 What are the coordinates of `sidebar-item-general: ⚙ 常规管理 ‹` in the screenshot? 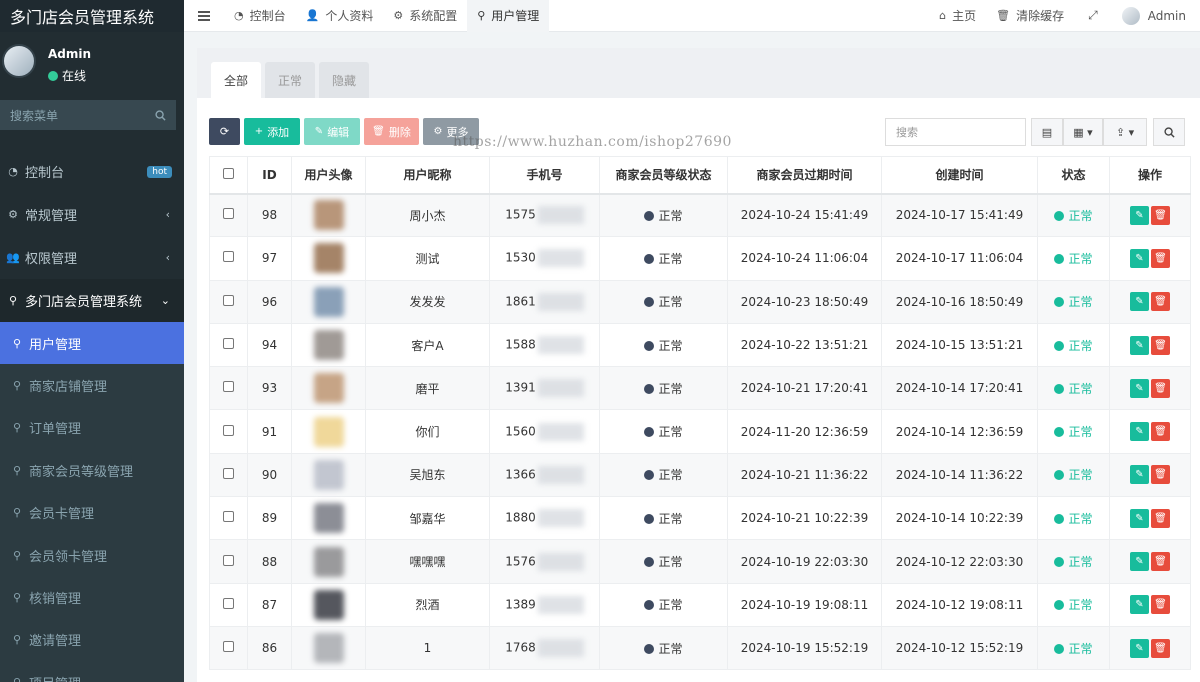 It's located at (92, 214).